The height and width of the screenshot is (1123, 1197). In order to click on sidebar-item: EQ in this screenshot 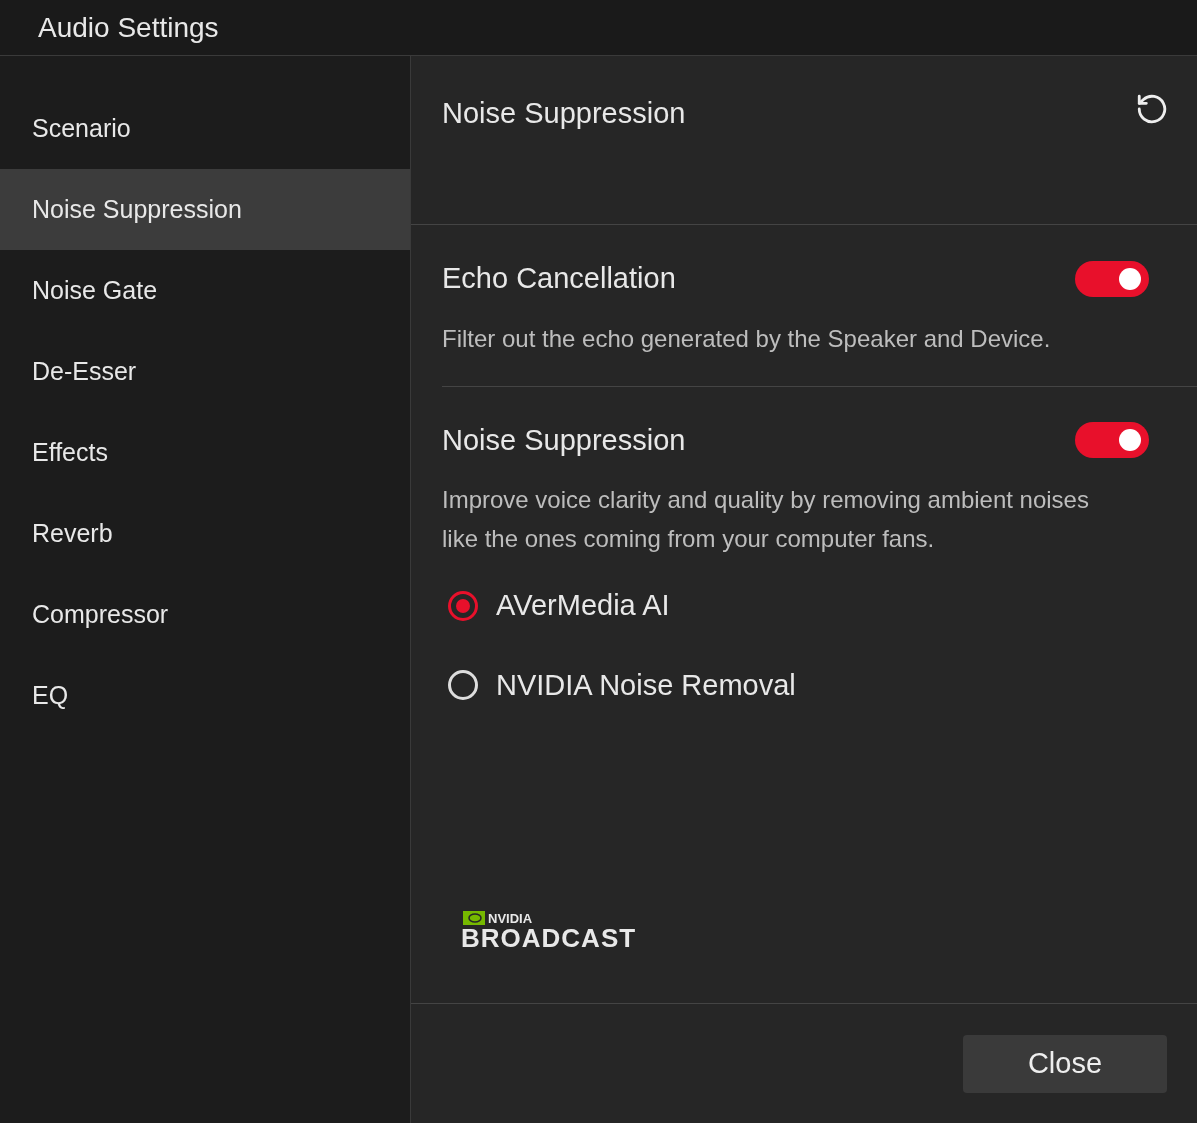, I will do `click(205, 695)`.